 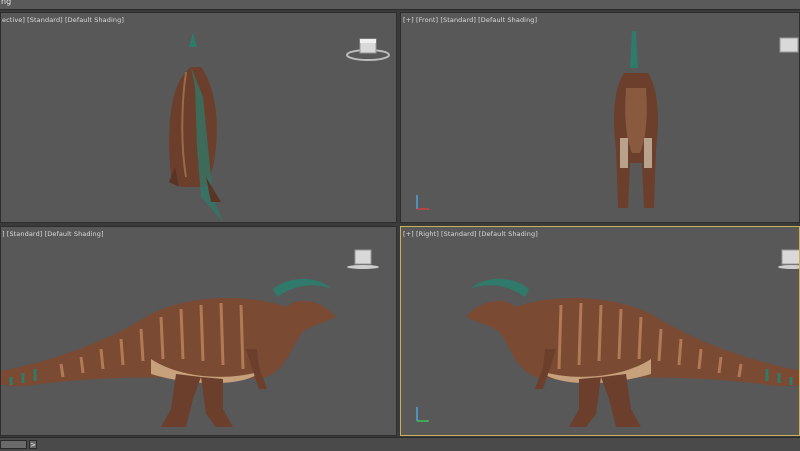 What do you see at coordinates (196, 125) in the screenshot?
I see `dinosaur-model-back-view` at bounding box center [196, 125].